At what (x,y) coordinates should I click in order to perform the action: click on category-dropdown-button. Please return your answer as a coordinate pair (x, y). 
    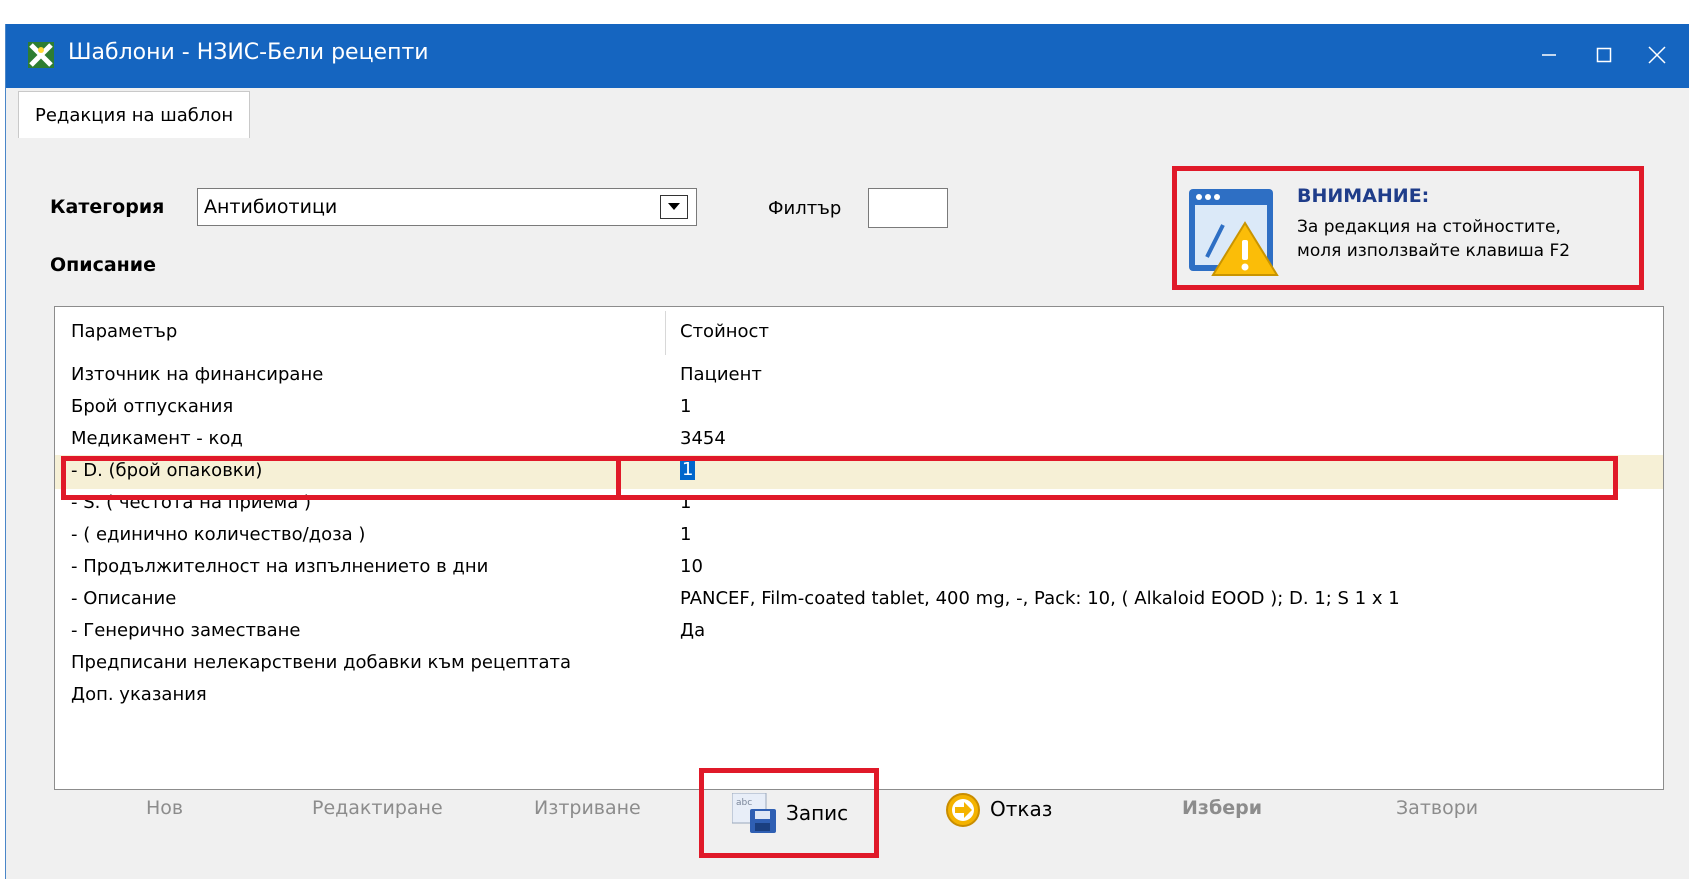
    Looking at the image, I should click on (674, 207).